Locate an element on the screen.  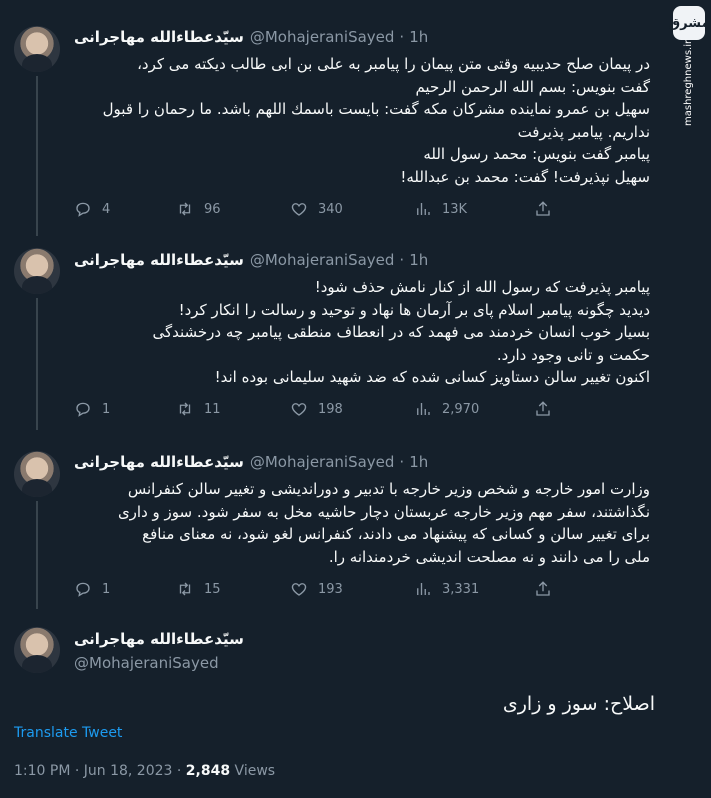
watermark-site: mashreghnews.ir is located at coordinates (688, 82).